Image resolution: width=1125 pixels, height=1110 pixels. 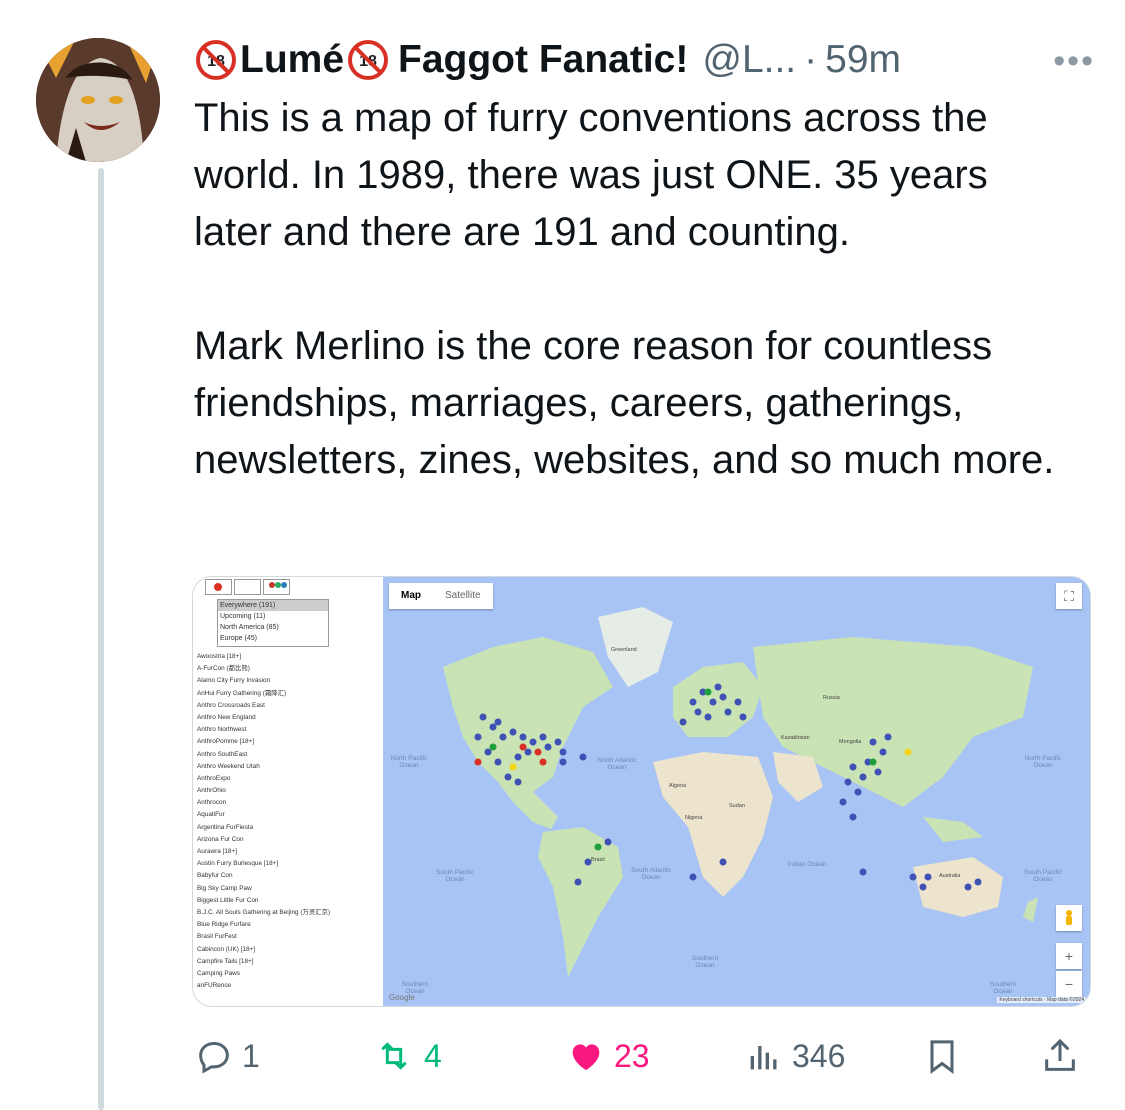 I want to click on views-button: 346, so click(x=794, y=1056).